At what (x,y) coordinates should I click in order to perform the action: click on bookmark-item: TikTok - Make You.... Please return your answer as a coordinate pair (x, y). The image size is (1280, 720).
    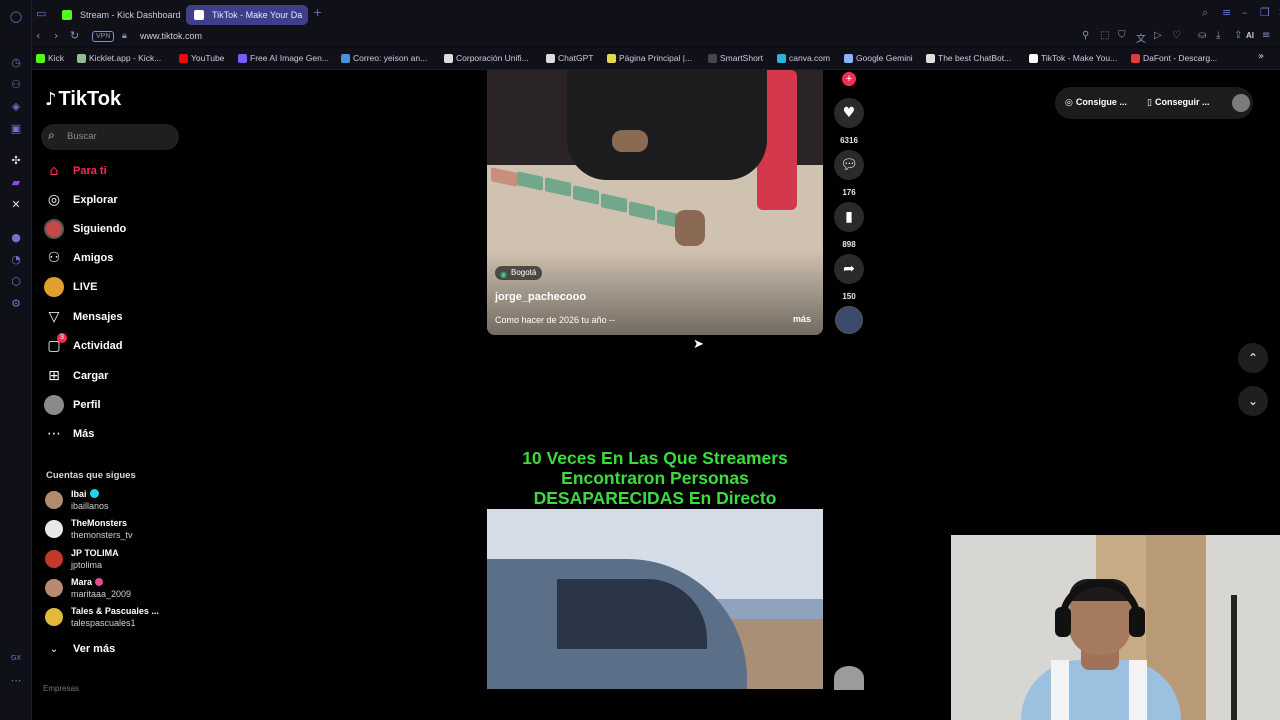
    Looking at the image, I should click on (1073, 58).